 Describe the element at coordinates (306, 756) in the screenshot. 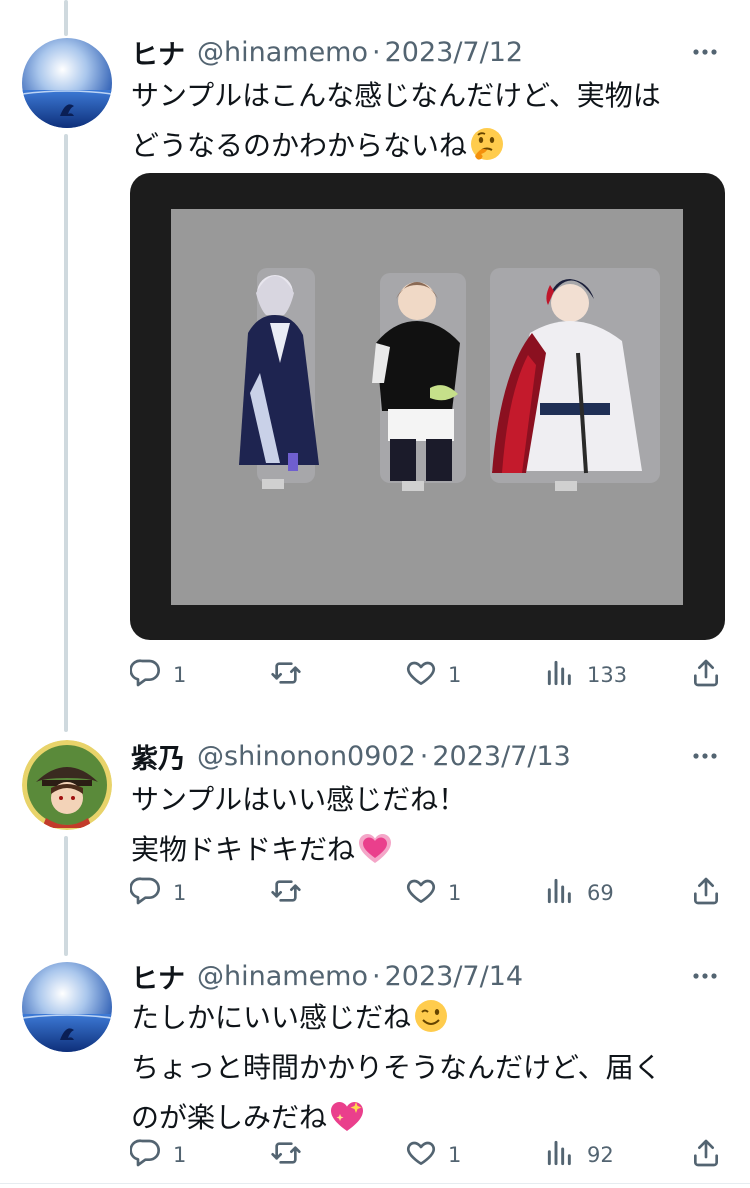

I see `user-handle: @shinonon0902` at that location.